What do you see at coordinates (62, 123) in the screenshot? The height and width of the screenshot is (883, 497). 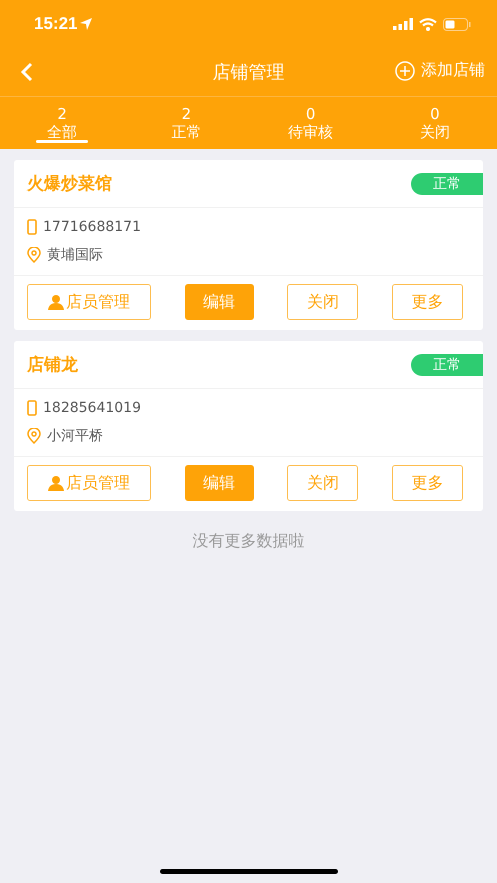 I see `filter-tab: 2 全部` at bounding box center [62, 123].